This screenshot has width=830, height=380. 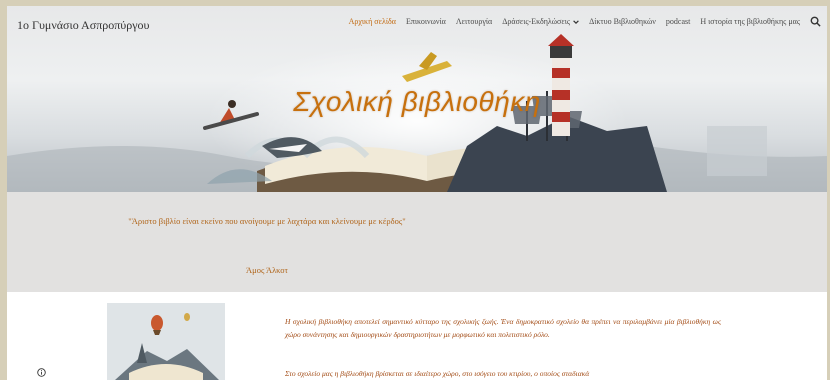 I want to click on nav-item-operation: Λειτουργία, so click(x=474, y=21).